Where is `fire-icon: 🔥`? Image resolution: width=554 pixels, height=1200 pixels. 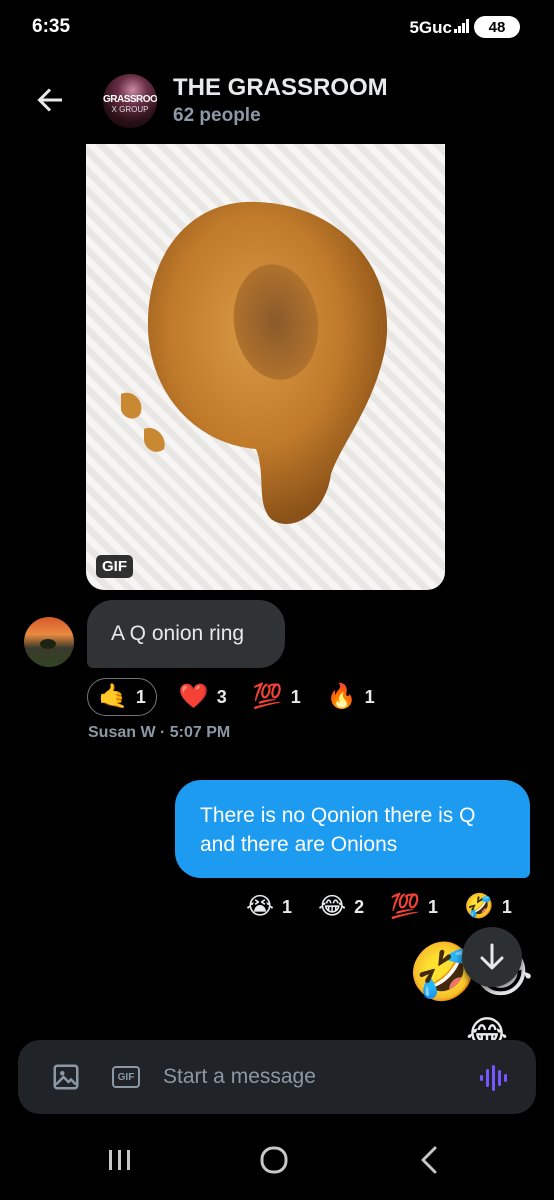 fire-icon: 🔥 is located at coordinates (341, 696).